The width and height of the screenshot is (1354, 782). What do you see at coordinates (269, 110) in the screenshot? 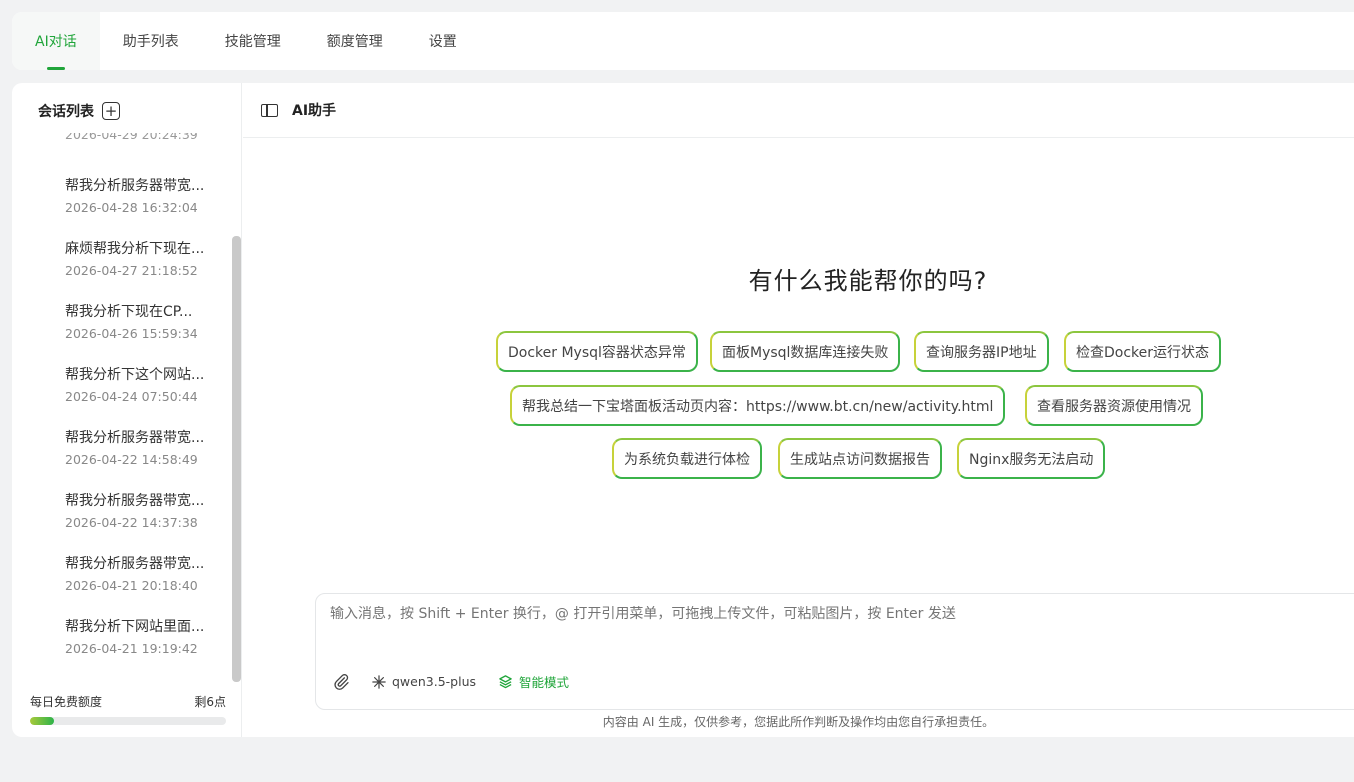
I see `sidebar-toggle-icon` at bounding box center [269, 110].